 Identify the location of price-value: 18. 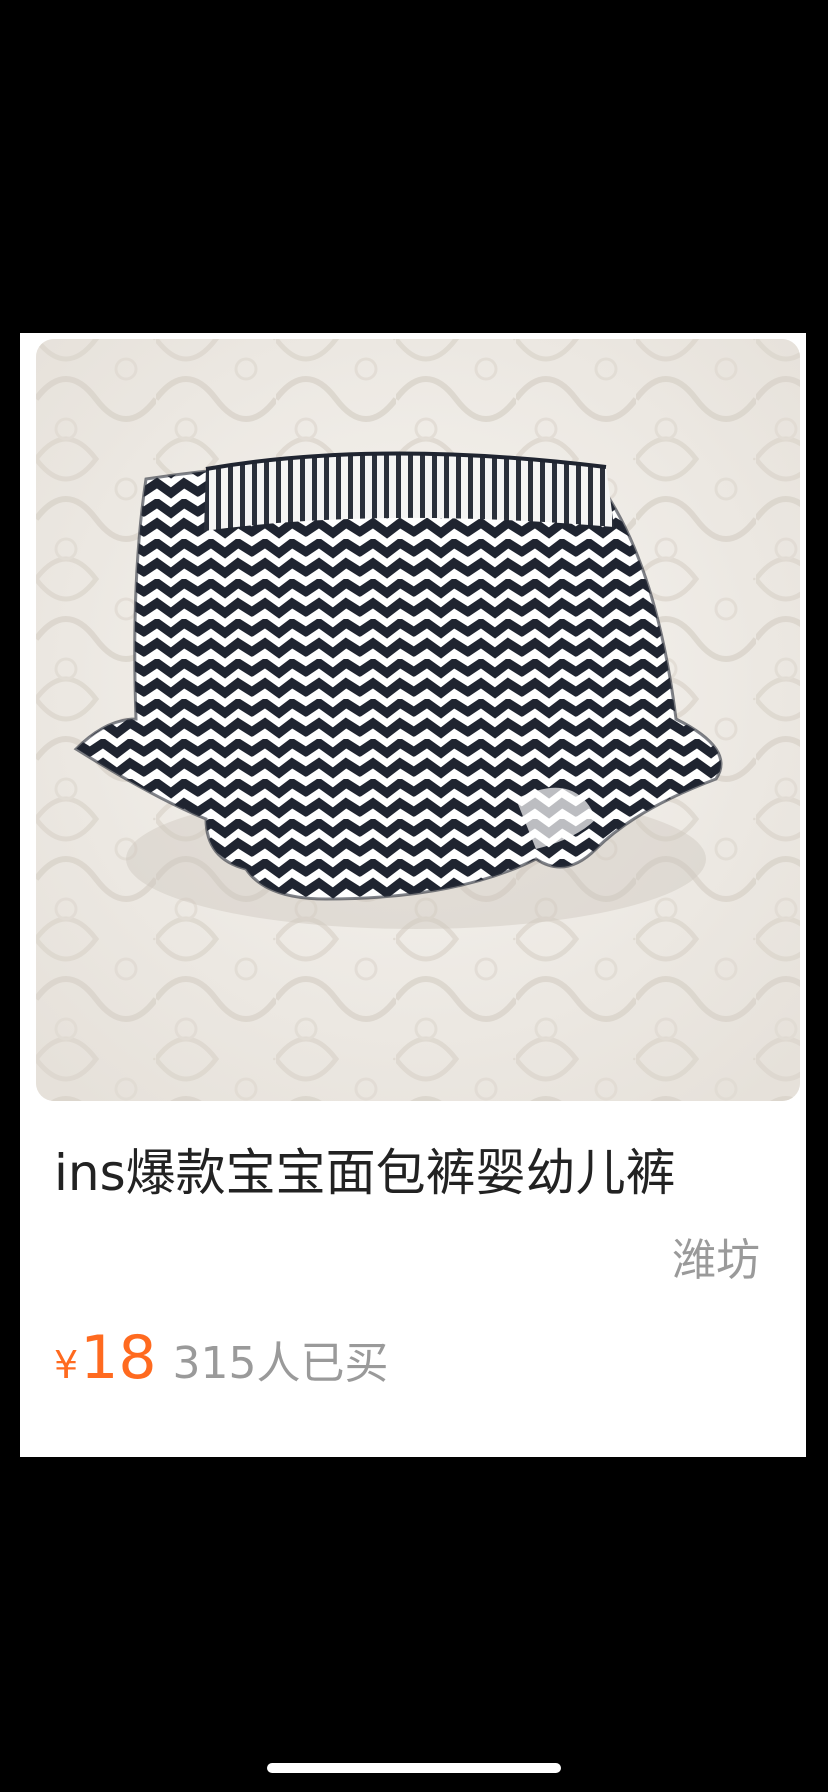
(118, 1358).